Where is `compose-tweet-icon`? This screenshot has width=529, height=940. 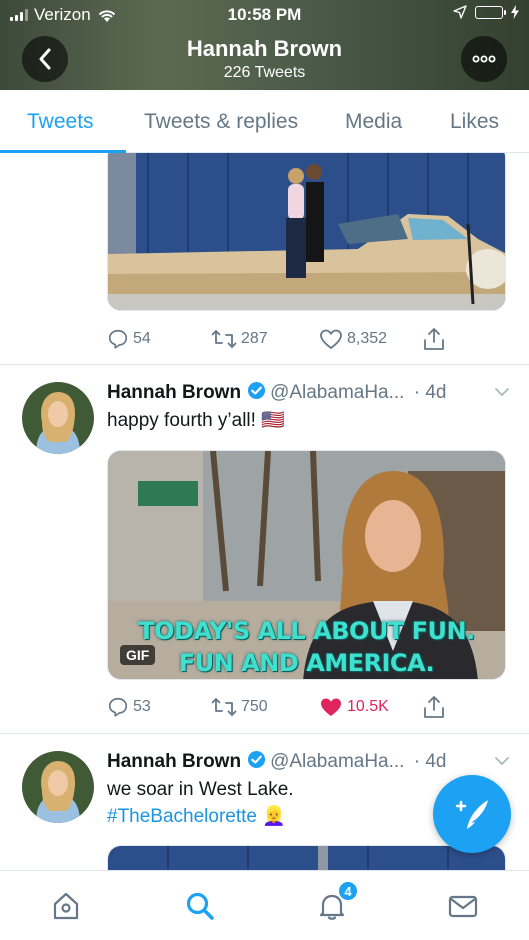 compose-tweet-icon is located at coordinates (471, 814).